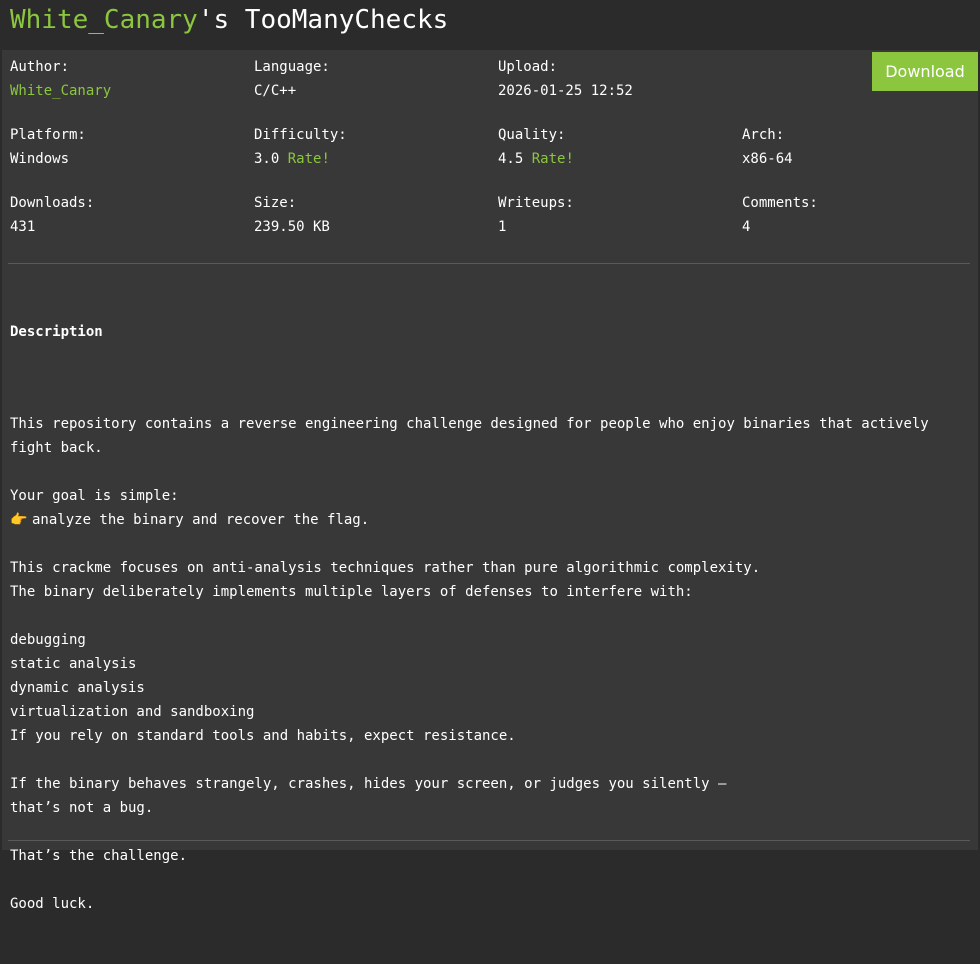  What do you see at coordinates (491, 712) in the screenshot?
I see `description-line: virtualization and sandboxing` at bounding box center [491, 712].